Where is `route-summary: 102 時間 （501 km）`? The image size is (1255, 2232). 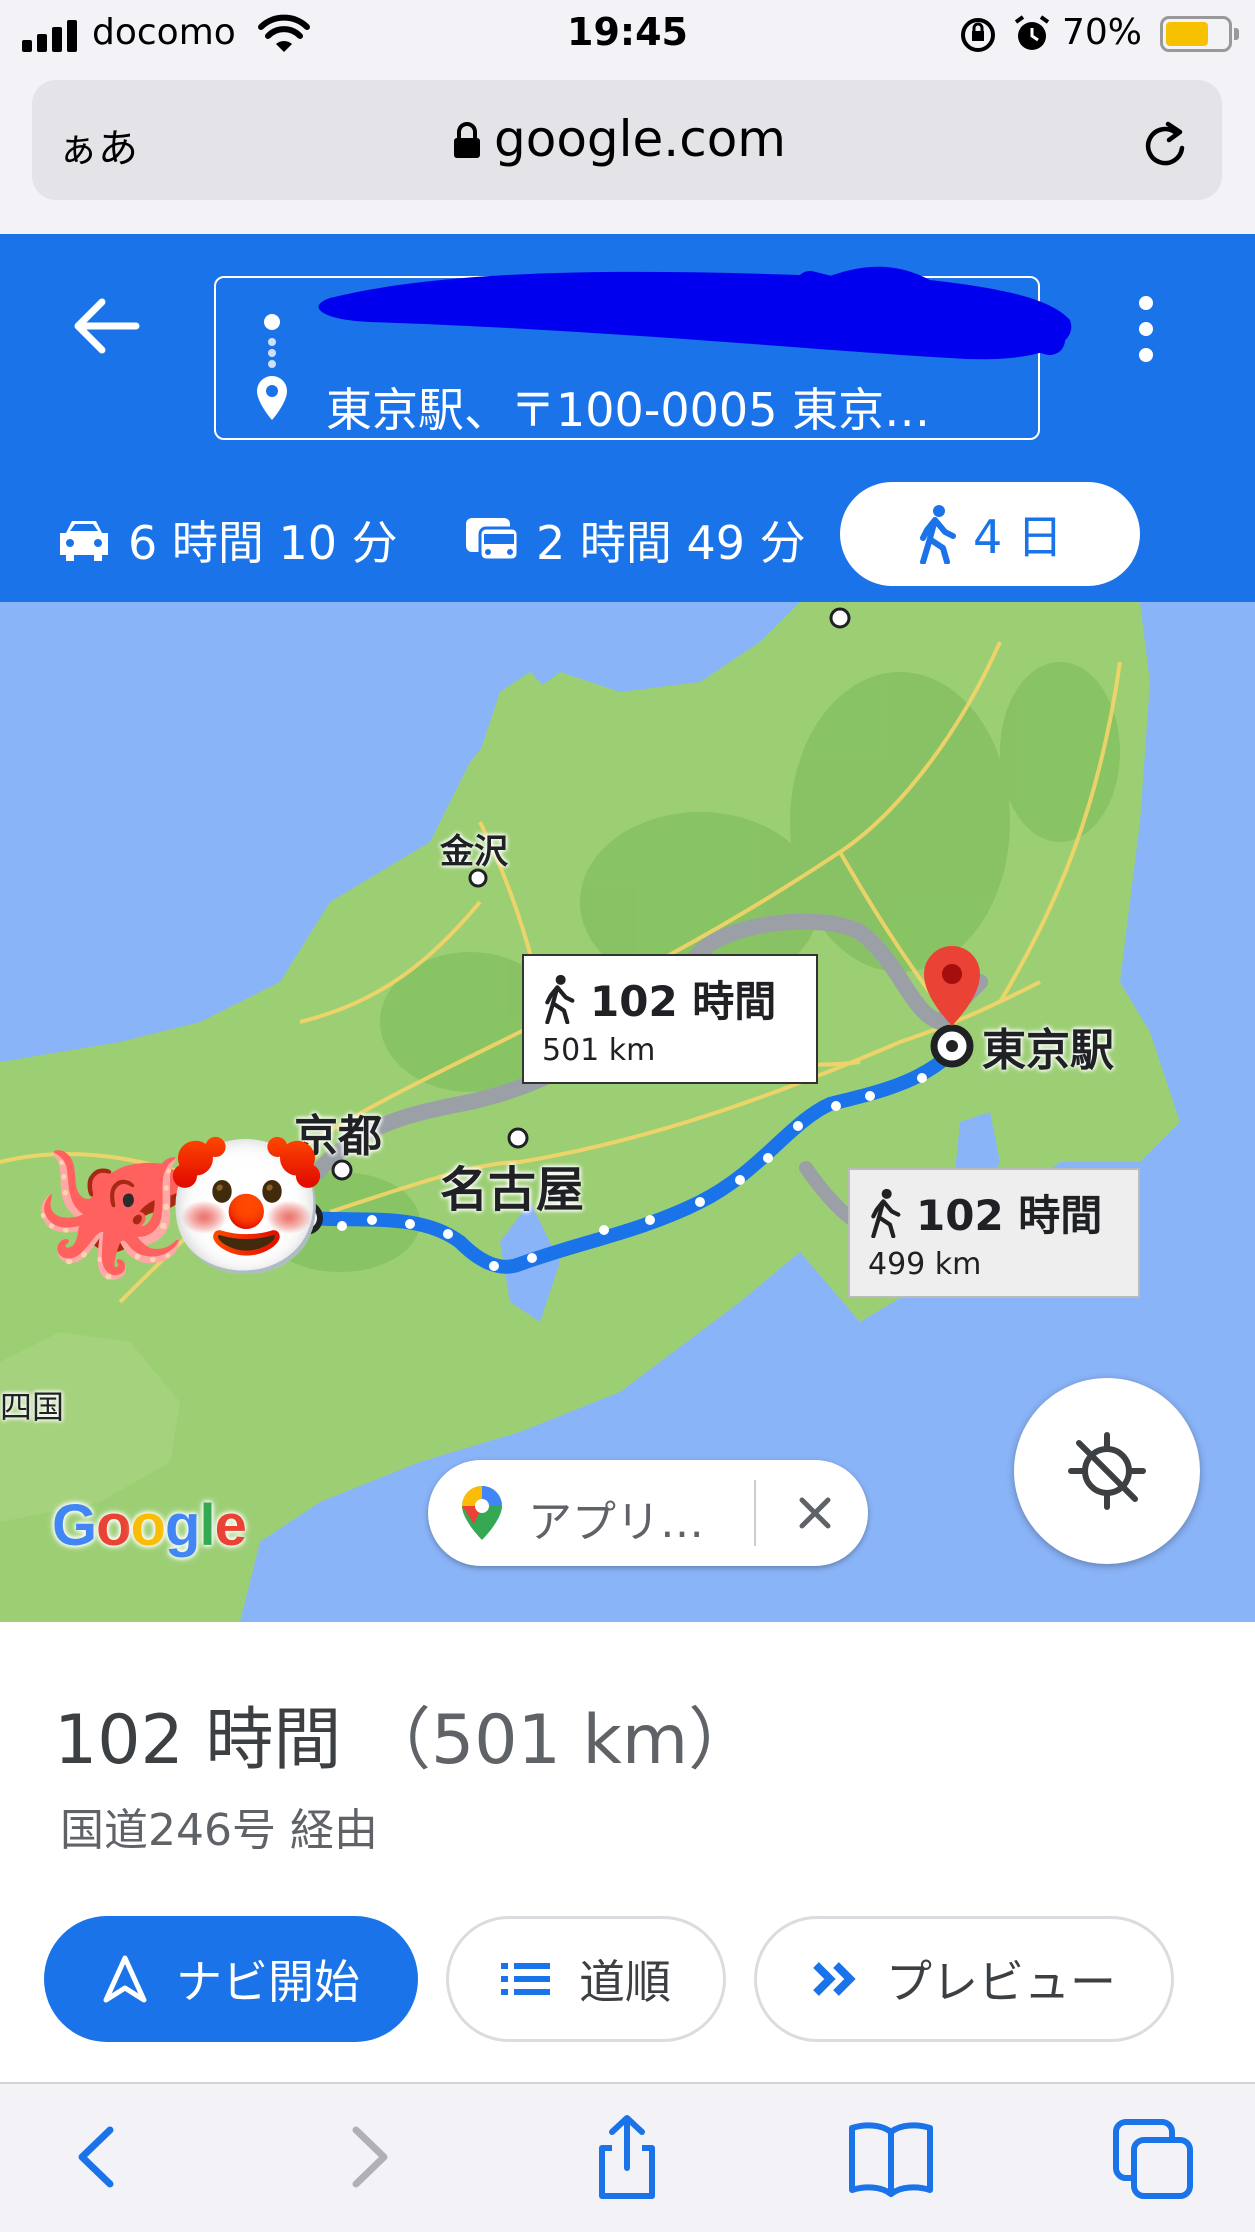 route-summary: 102 時間 （501 km） is located at coordinates (405, 1733).